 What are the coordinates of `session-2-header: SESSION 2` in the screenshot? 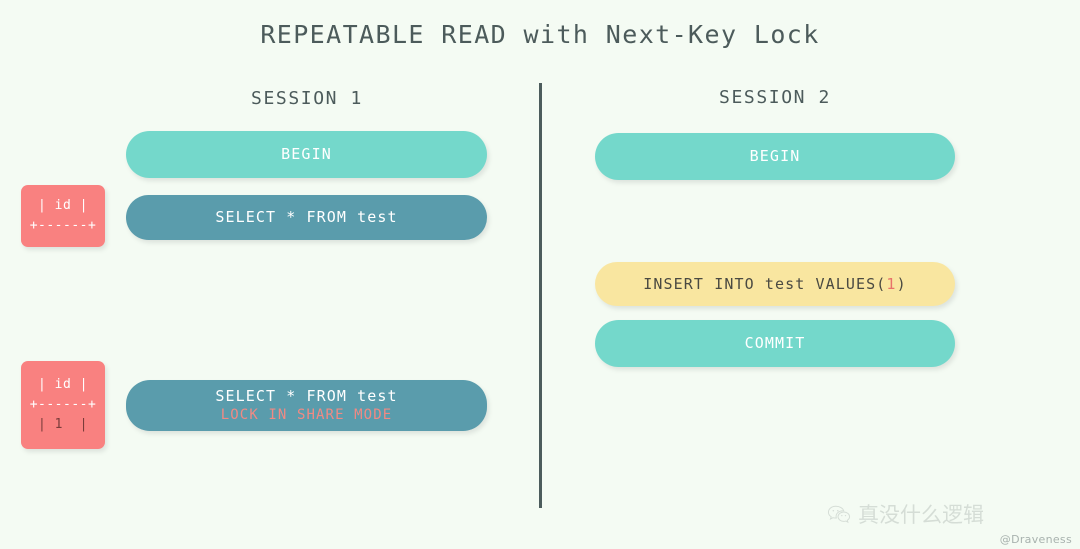 It's located at (775, 97).